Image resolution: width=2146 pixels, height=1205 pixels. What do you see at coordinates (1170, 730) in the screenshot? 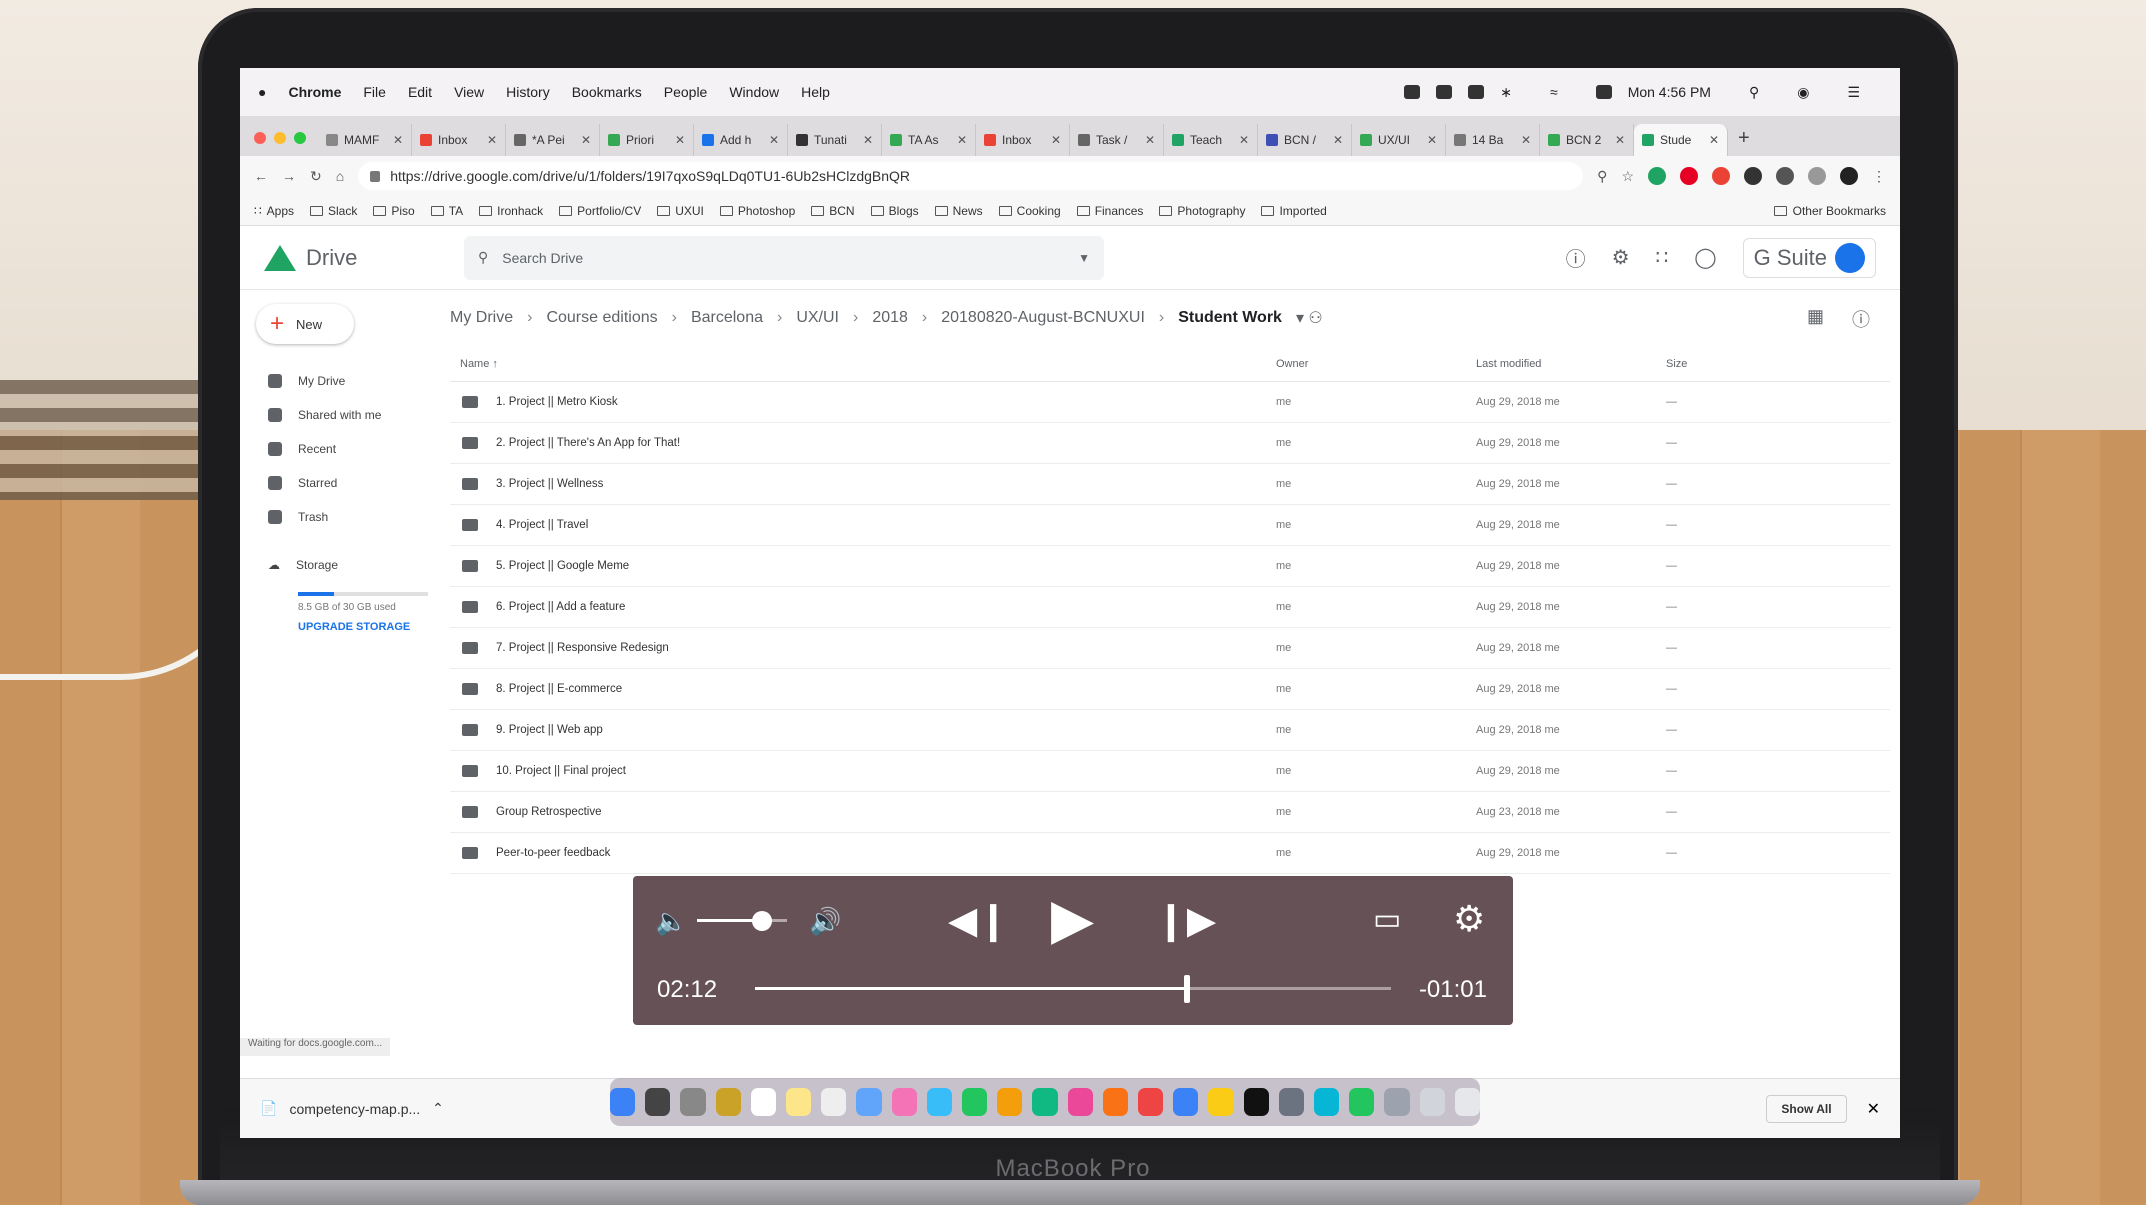
I see `file-row: 9. Project || Web app me Aug 29, 2018 me —` at bounding box center [1170, 730].